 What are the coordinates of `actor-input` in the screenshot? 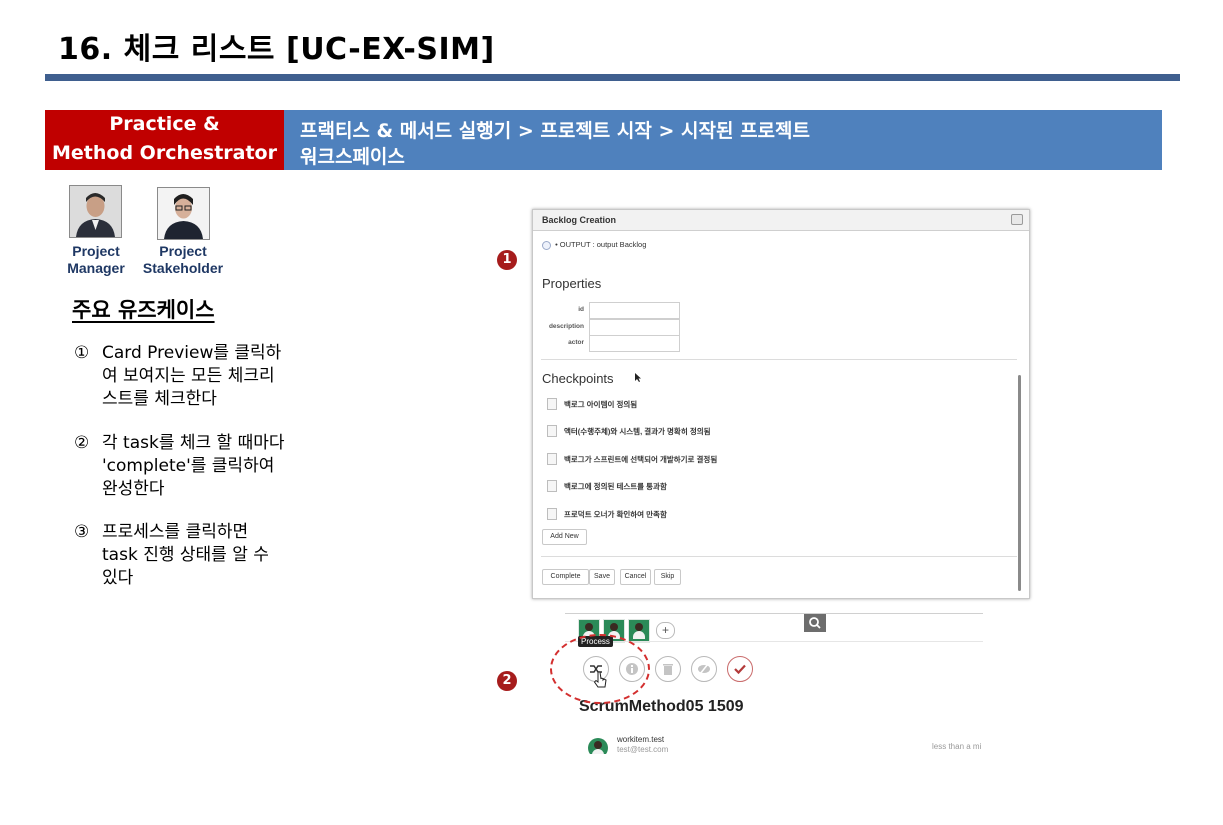 It's located at (634, 343).